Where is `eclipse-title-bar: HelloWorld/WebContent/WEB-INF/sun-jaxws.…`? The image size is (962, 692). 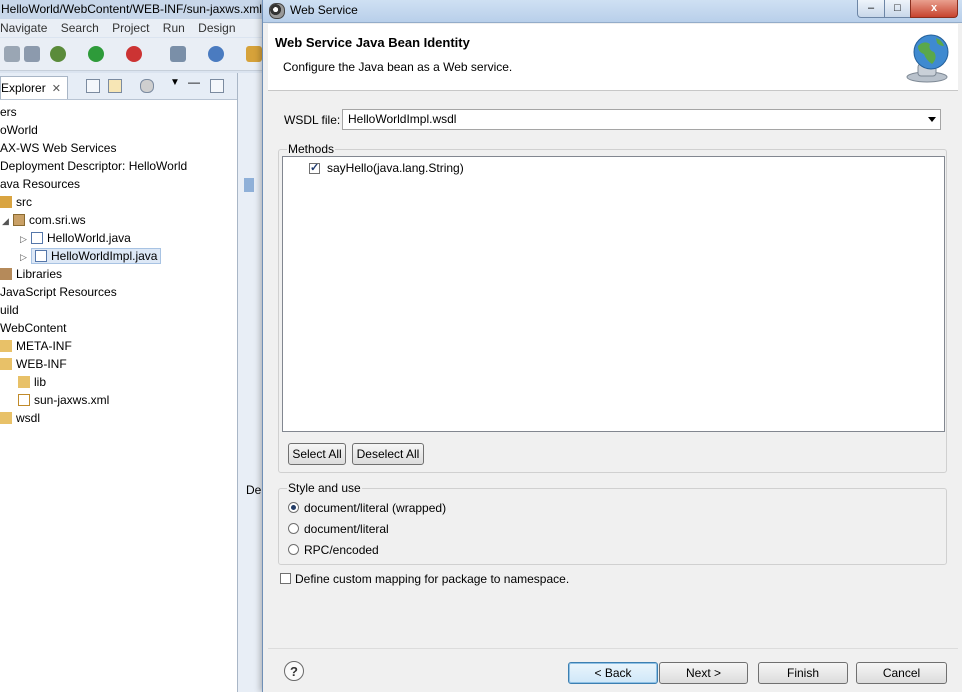 eclipse-title-bar: HelloWorld/WebContent/WEB-INF/sun-jaxws.… is located at coordinates (150, 9).